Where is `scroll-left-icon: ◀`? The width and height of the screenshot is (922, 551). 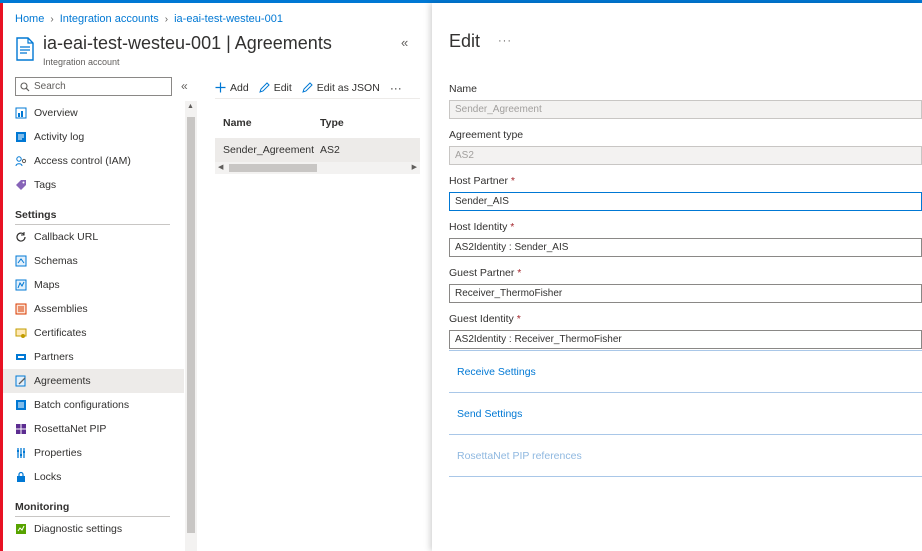
scroll-left-icon: ◀ is located at coordinates (220, 167).